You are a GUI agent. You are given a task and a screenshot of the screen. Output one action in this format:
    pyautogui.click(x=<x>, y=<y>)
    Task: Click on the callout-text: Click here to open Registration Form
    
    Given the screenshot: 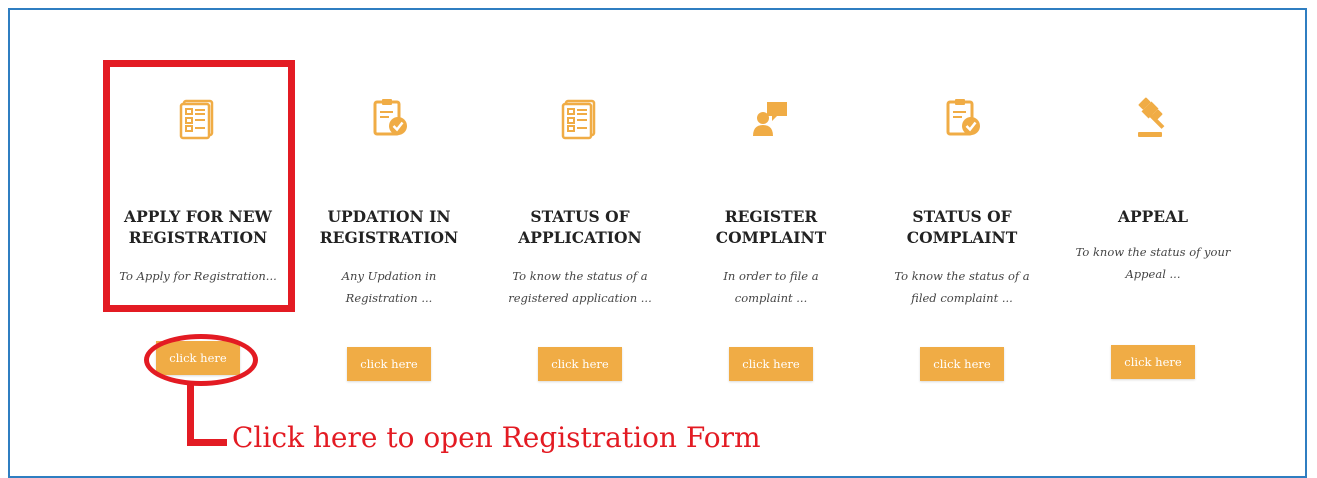 What is the action you would take?
    pyautogui.click(x=496, y=437)
    